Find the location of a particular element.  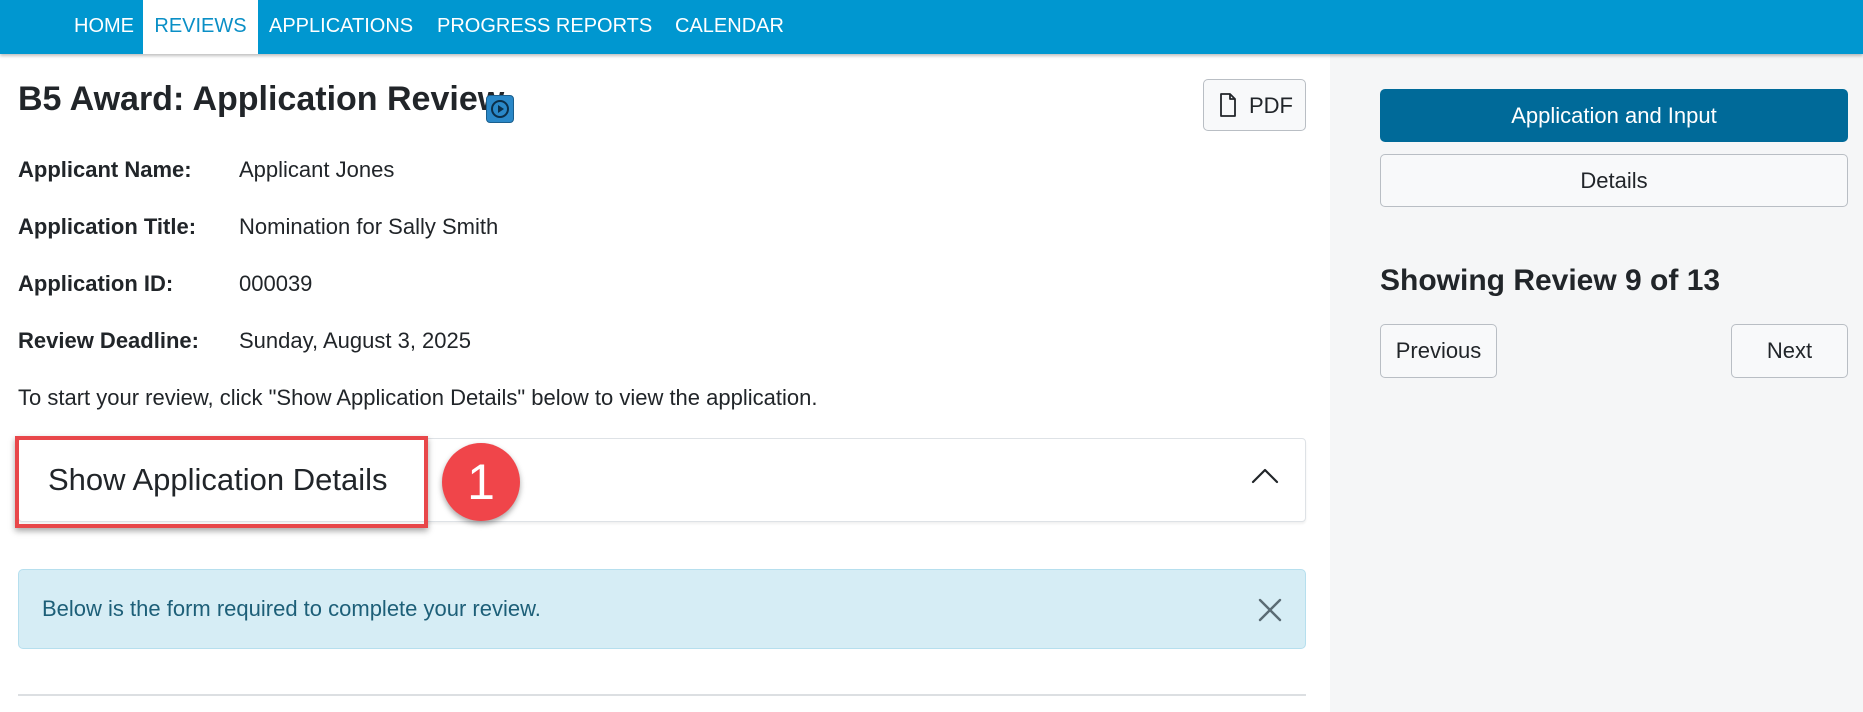

next-button: Next is located at coordinates (1789, 351).